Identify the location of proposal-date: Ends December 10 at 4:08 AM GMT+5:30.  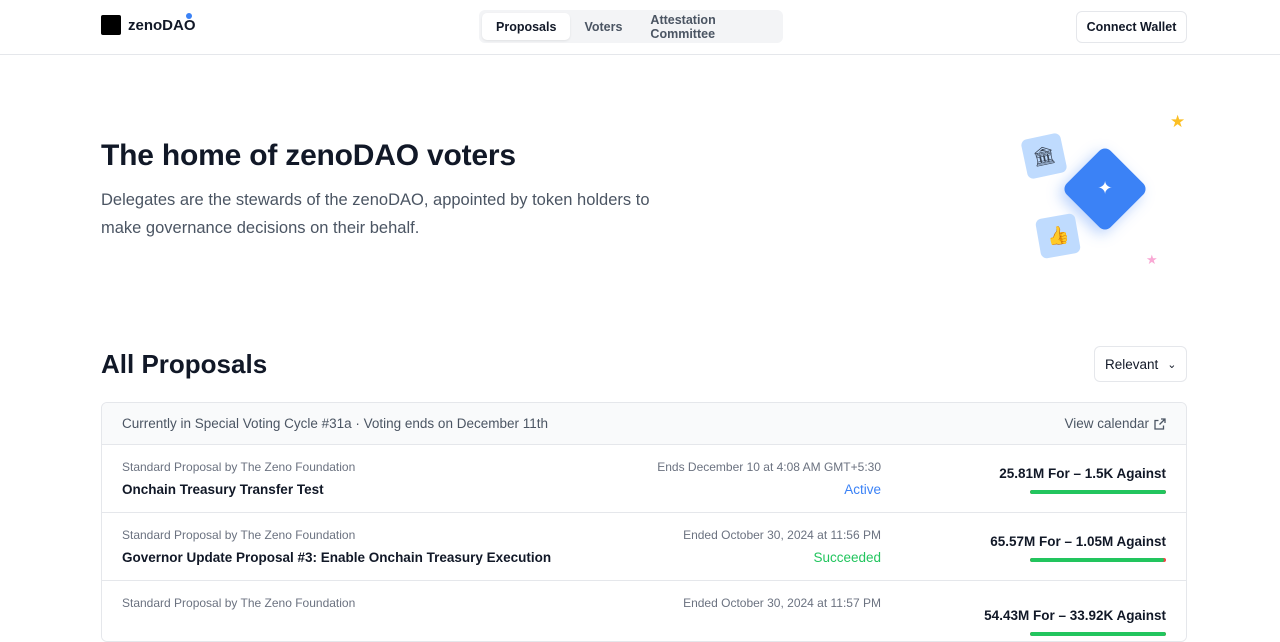
(769, 467).